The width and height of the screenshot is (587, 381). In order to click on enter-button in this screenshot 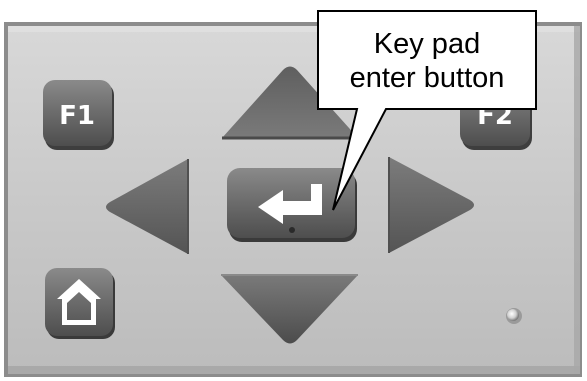, I will do `click(292, 205)`.